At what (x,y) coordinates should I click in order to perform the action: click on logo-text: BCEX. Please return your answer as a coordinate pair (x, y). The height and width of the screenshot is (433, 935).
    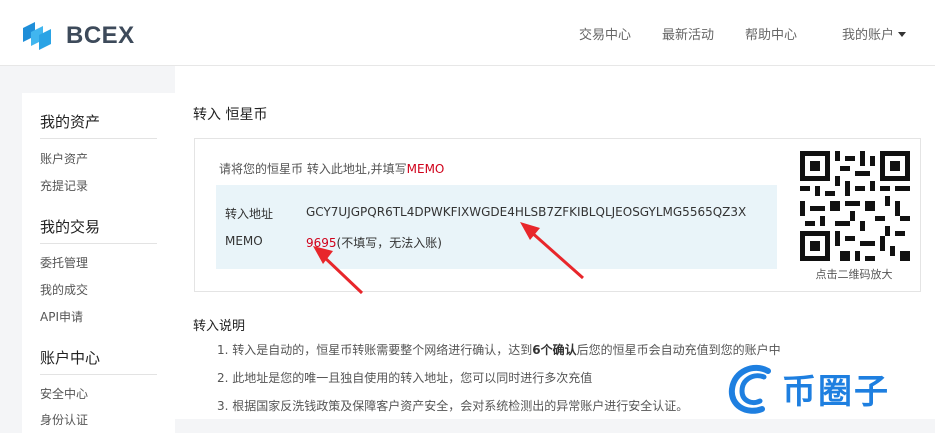
    Looking at the image, I should click on (100, 35).